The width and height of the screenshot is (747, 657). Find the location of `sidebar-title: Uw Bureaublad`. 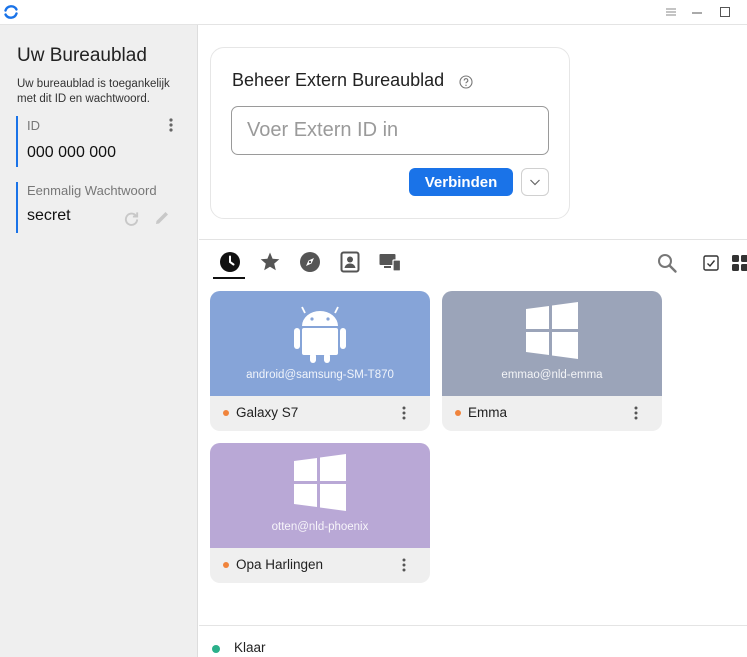

sidebar-title: Uw Bureaublad is located at coordinates (82, 55).